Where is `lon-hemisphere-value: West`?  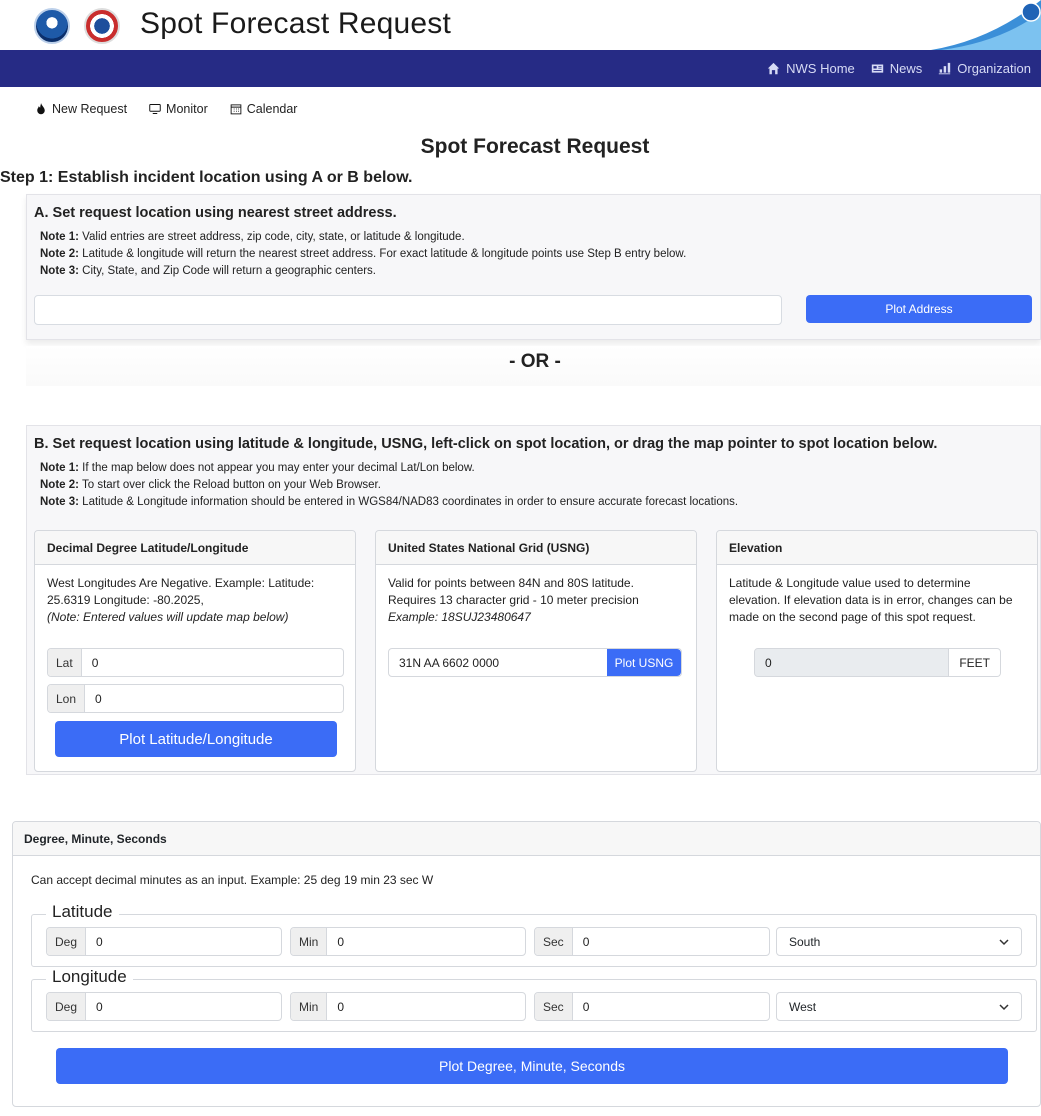 lon-hemisphere-value: West is located at coordinates (803, 1006).